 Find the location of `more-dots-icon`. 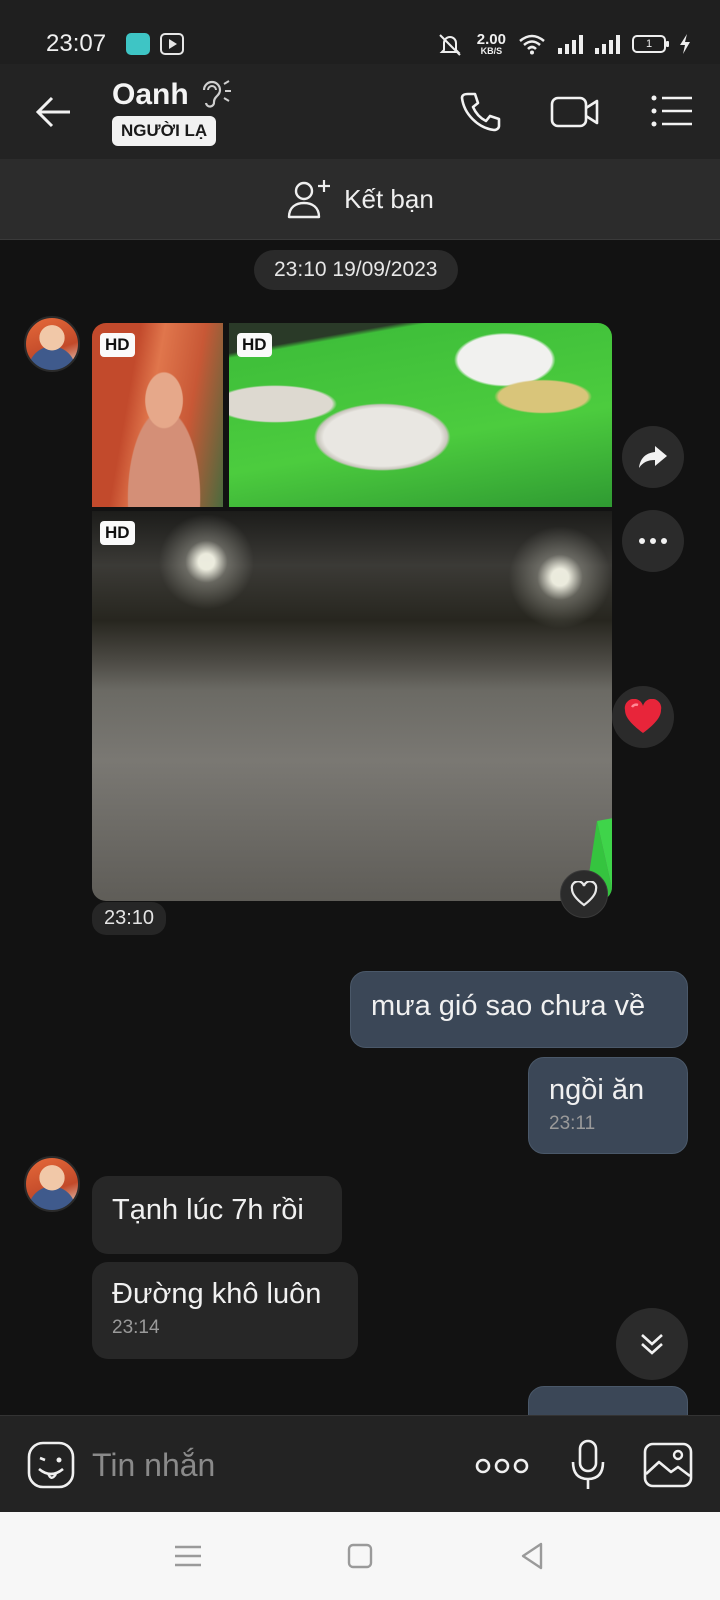

more-dots-icon is located at coordinates (653, 541).